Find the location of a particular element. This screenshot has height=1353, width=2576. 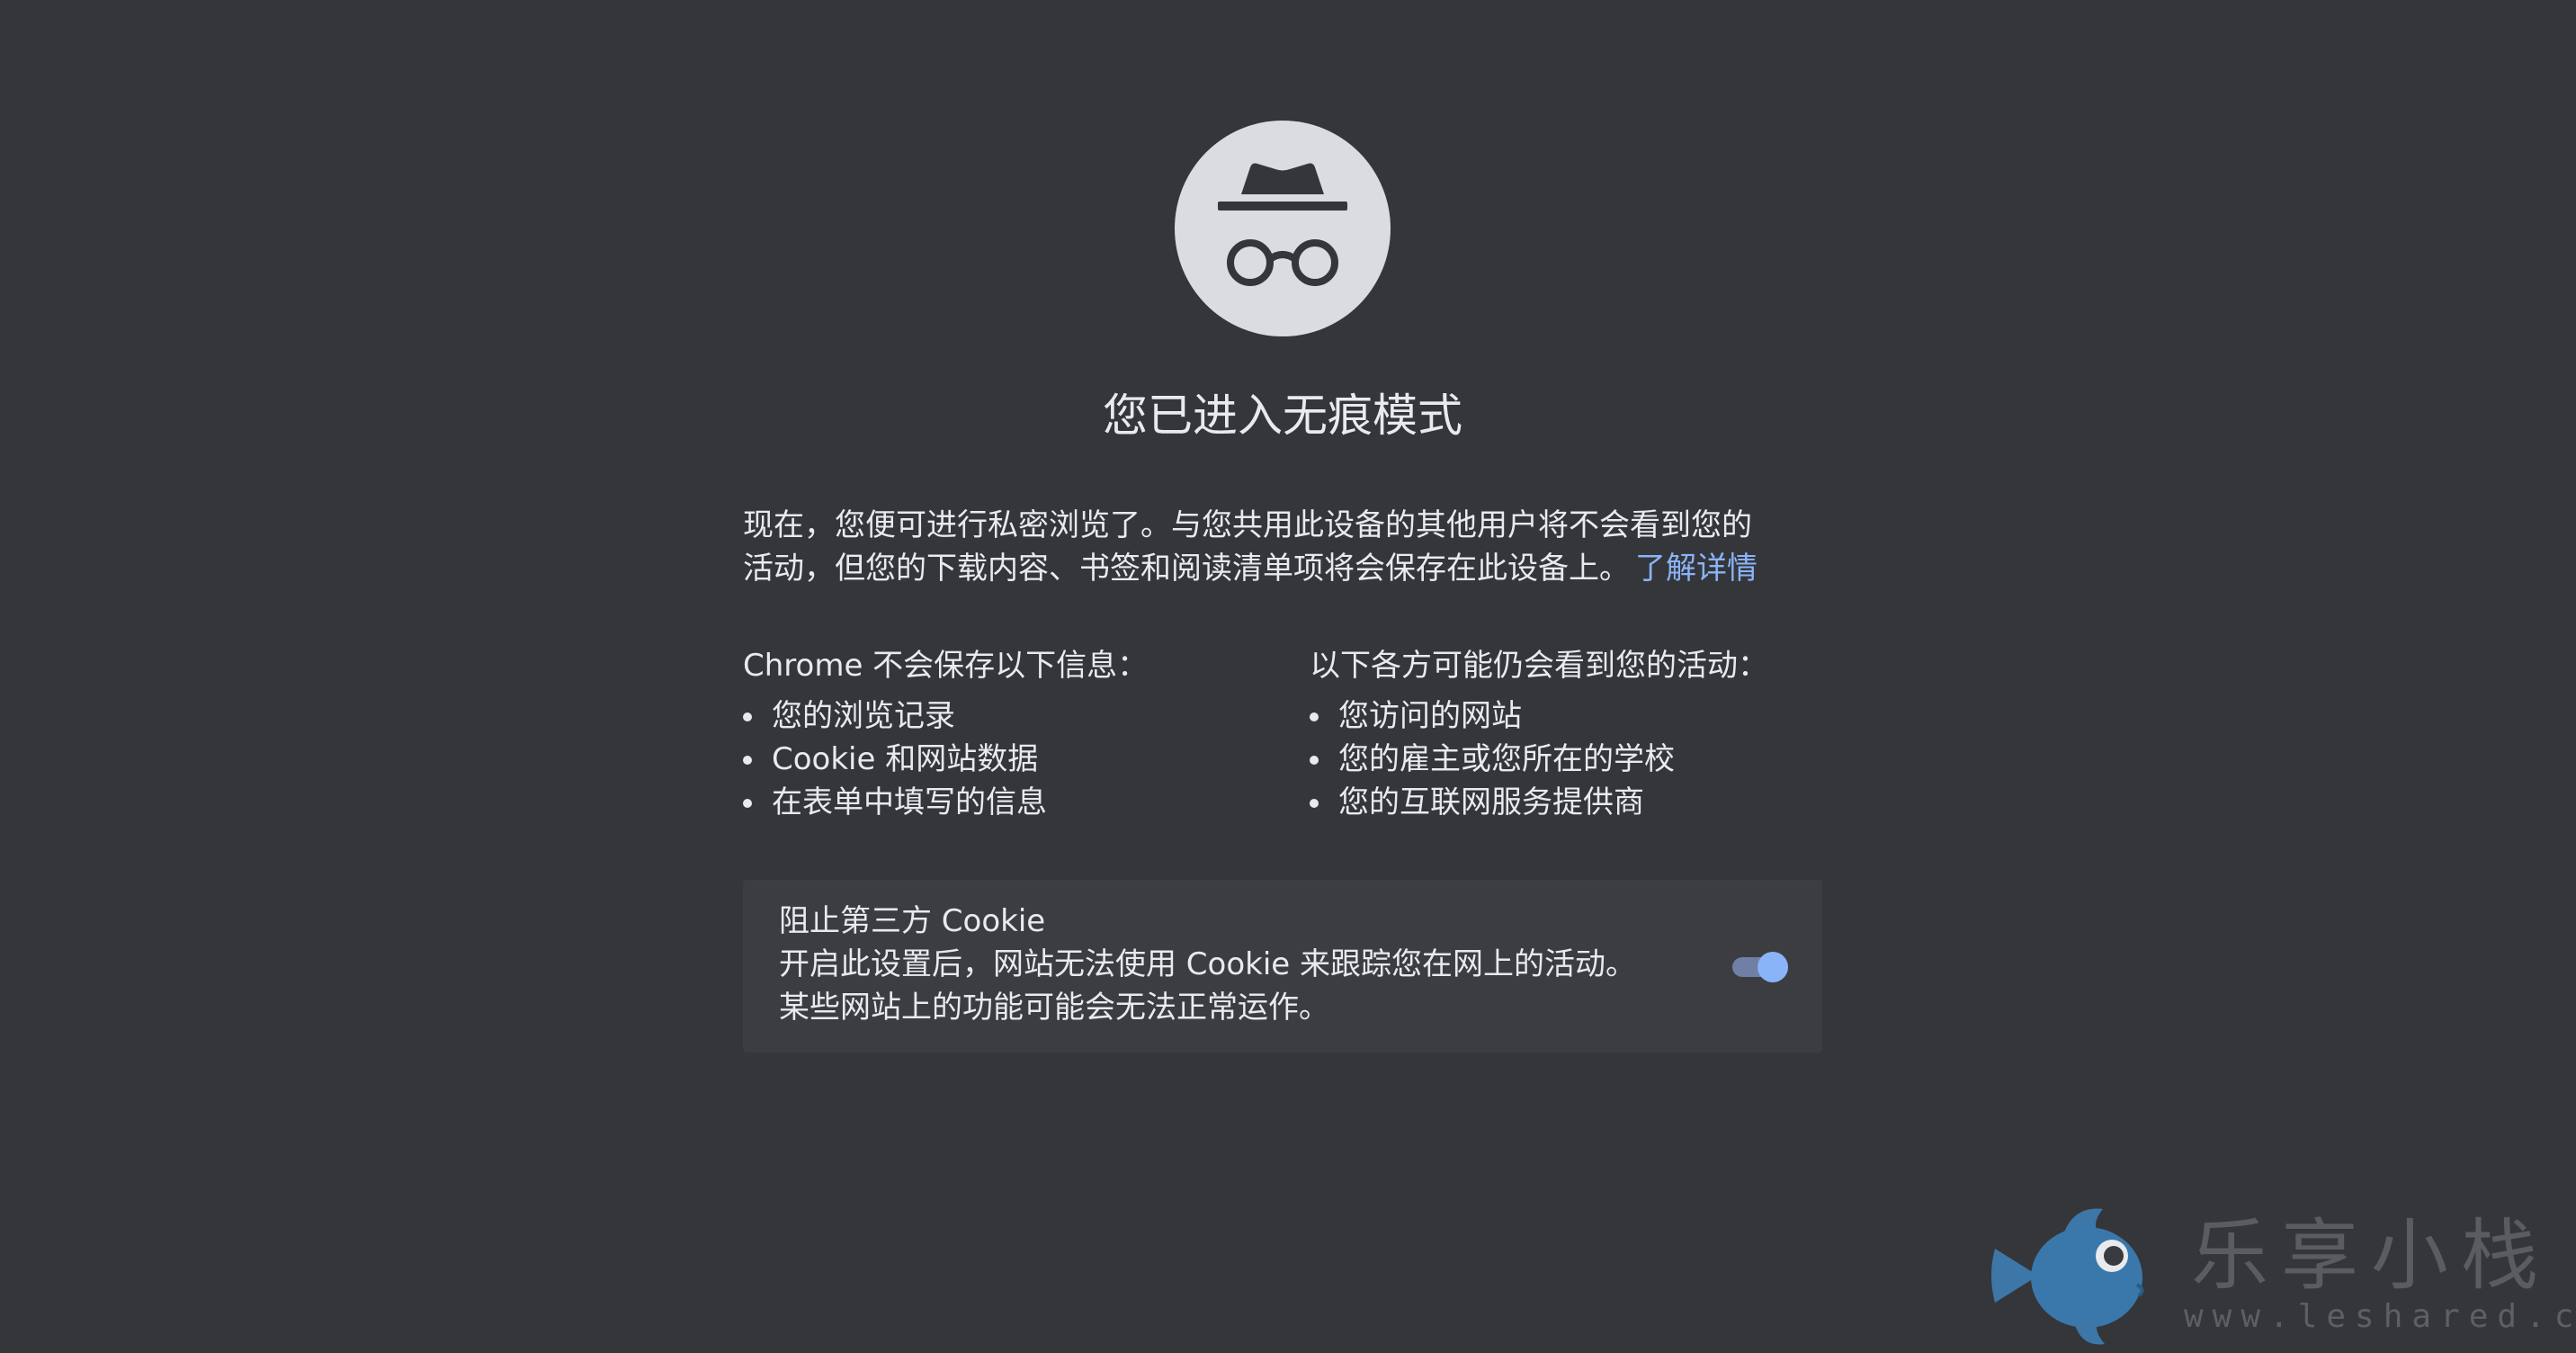

list-item: 您的雇主或您所在的学校 is located at coordinates (1579, 759).